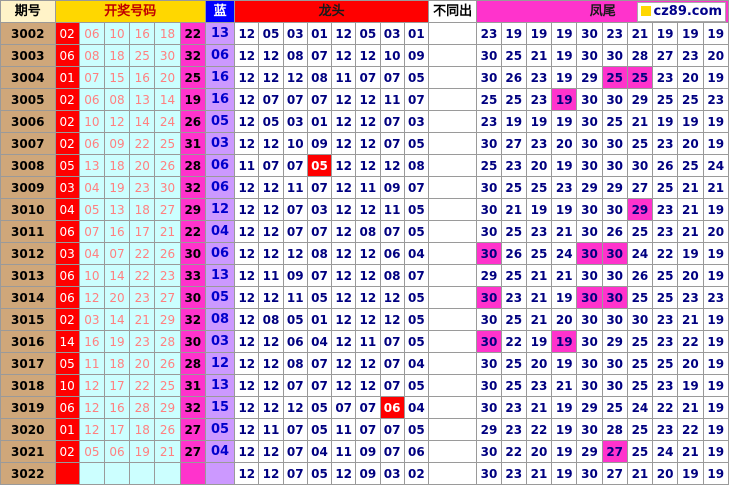 The width and height of the screenshot is (729, 485). Describe the element at coordinates (220, 341) in the screenshot. I see `blue-ball-cell: 03` at that location.